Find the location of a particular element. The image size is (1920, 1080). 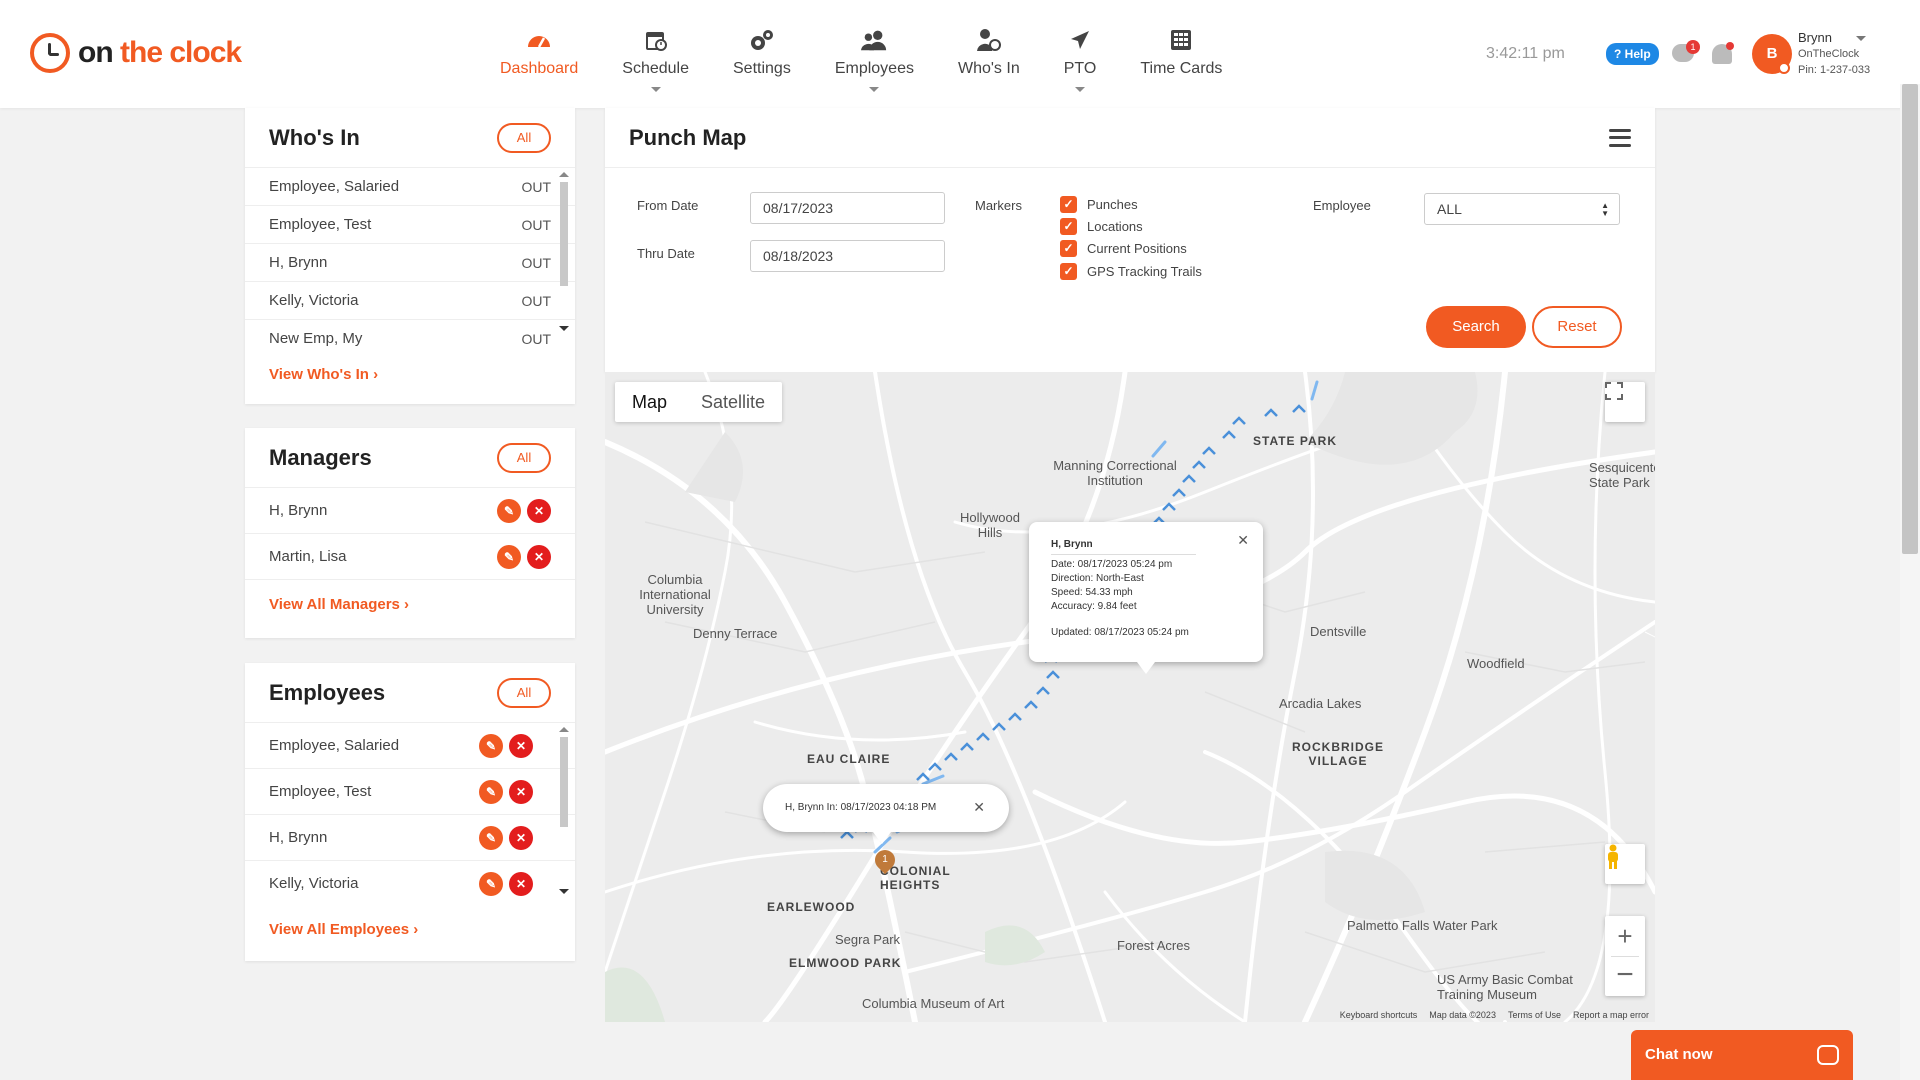

nav-whos-in: Who's In is located at coordinates (989, 52).